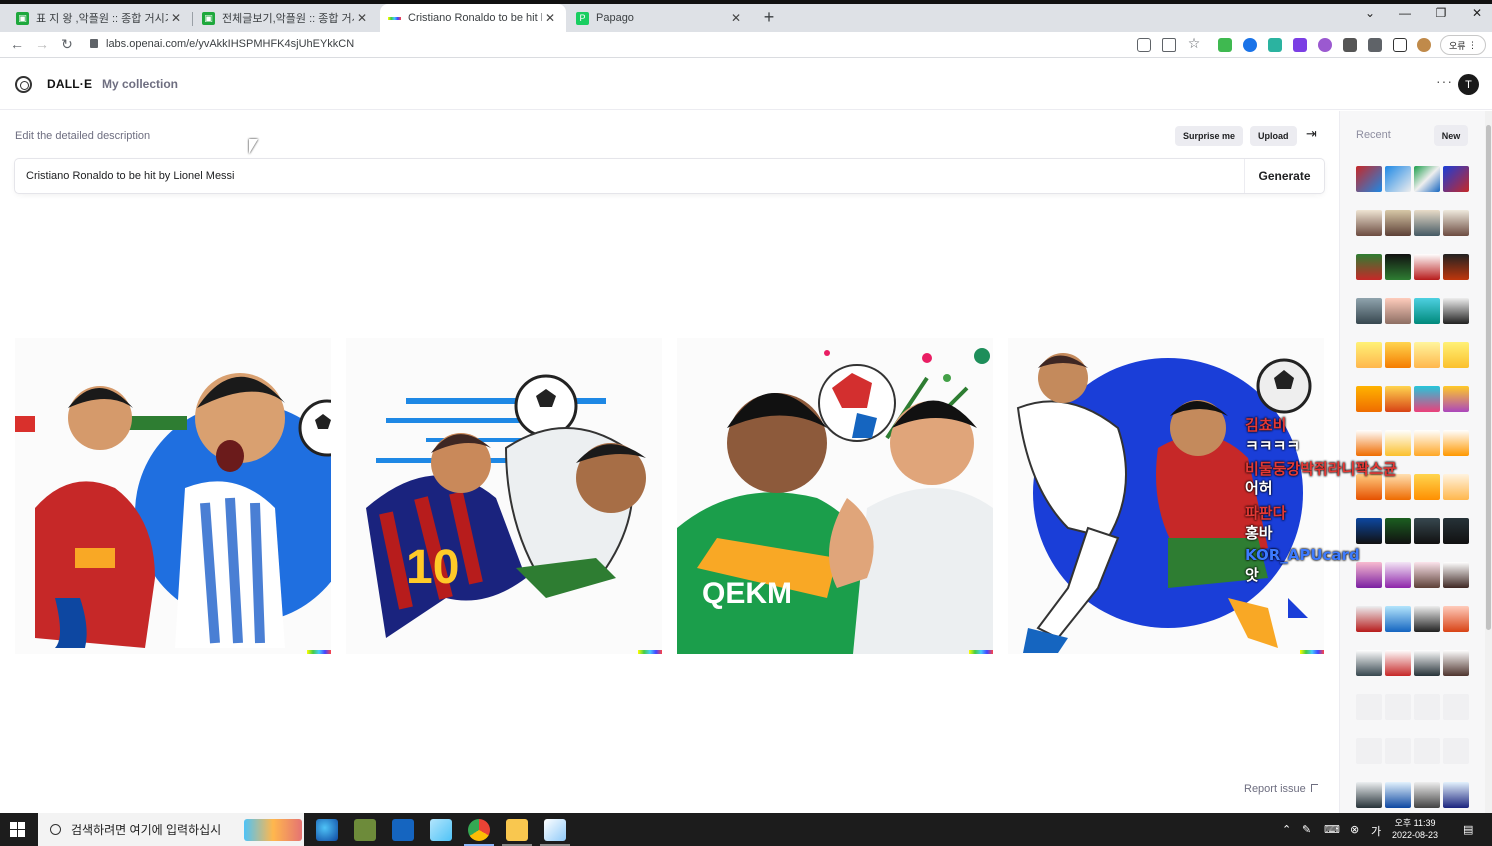 This screenshot has height=846, width=1492. What do you see at coordinates (1354, 829) in the screenshot?
I see `network-icon: ⊗` at bounding box center [1354, 829].